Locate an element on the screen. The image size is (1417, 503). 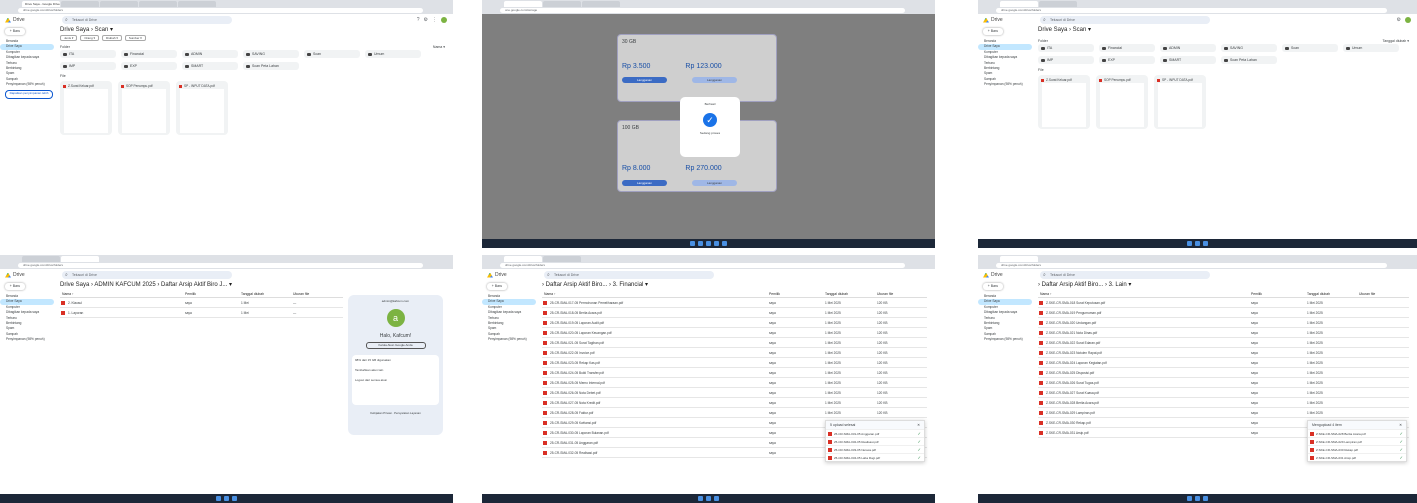
close-icon: ✕ is located at coordinates (918, 425).